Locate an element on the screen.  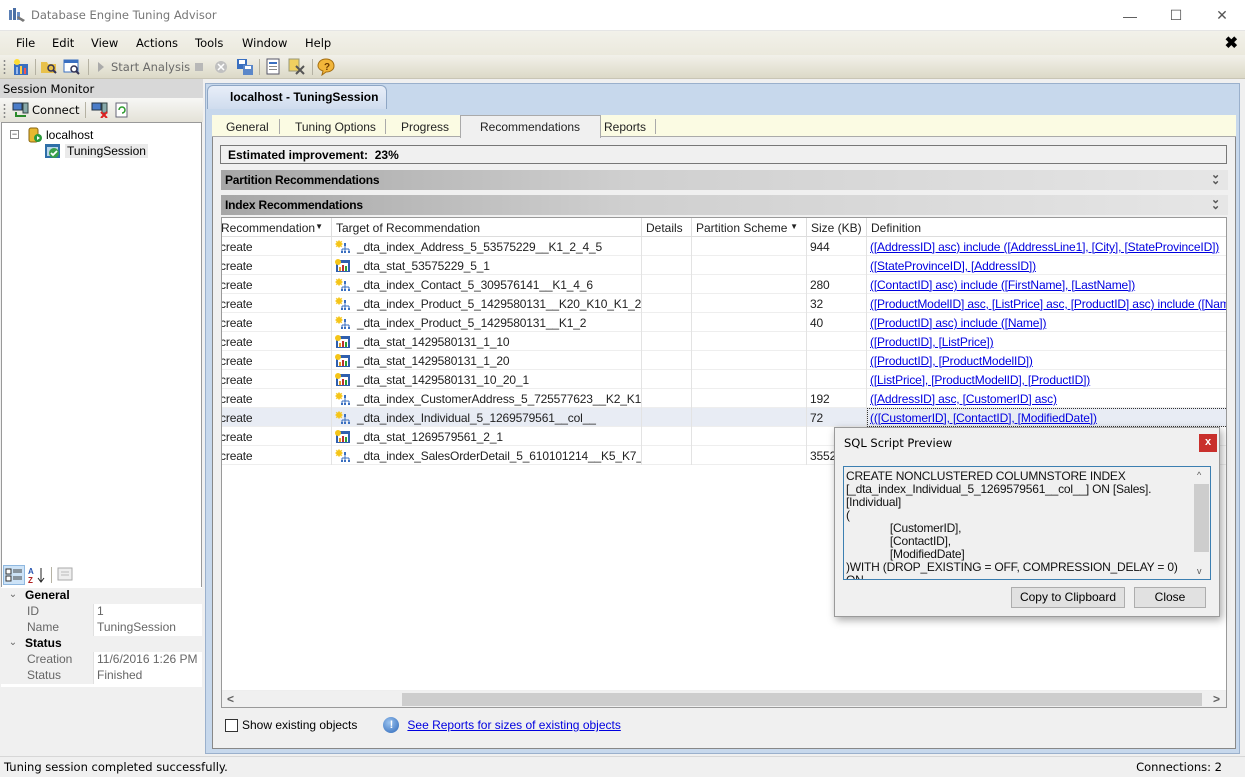
property-row: ID 1 is located at coordinates (101, 612).